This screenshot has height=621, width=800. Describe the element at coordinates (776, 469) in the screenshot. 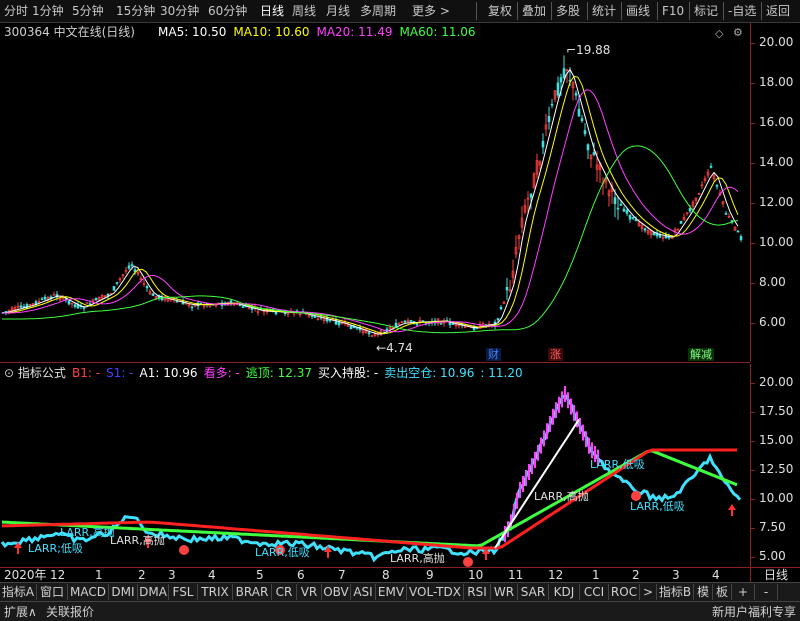

I see `y-tick-label: 12.50` at that location.